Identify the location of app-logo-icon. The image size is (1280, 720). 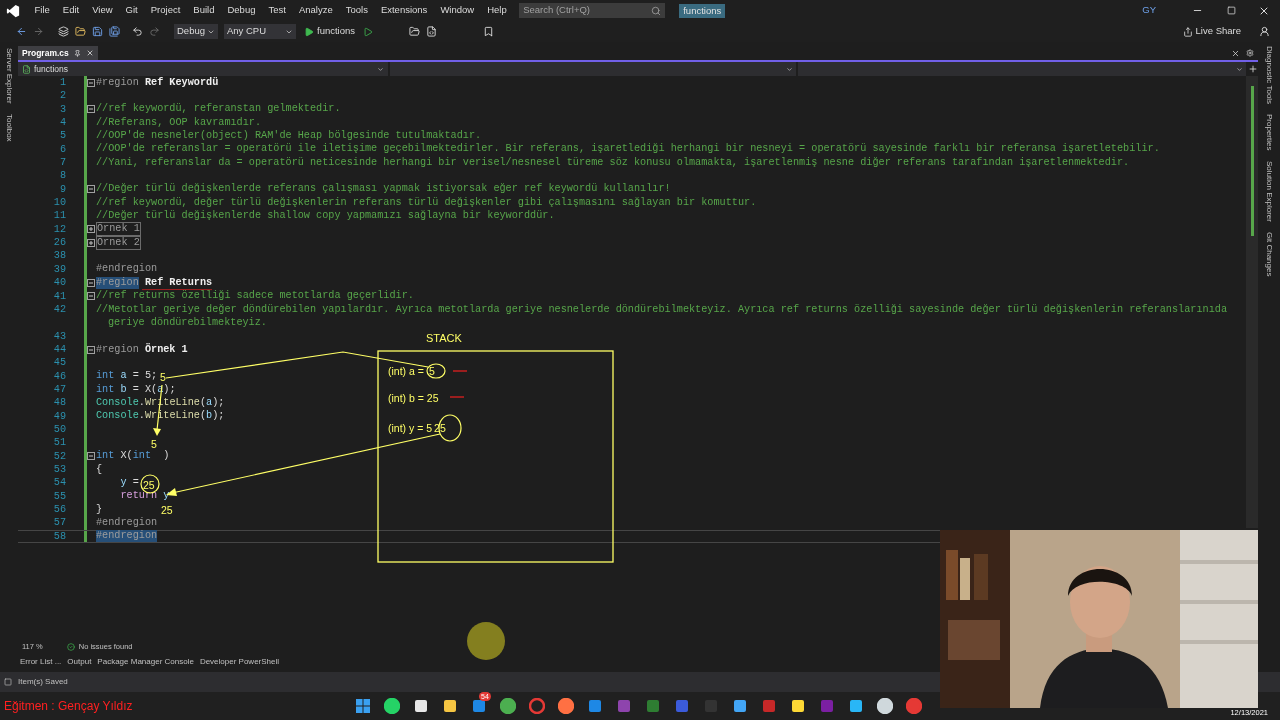
(13, 10).